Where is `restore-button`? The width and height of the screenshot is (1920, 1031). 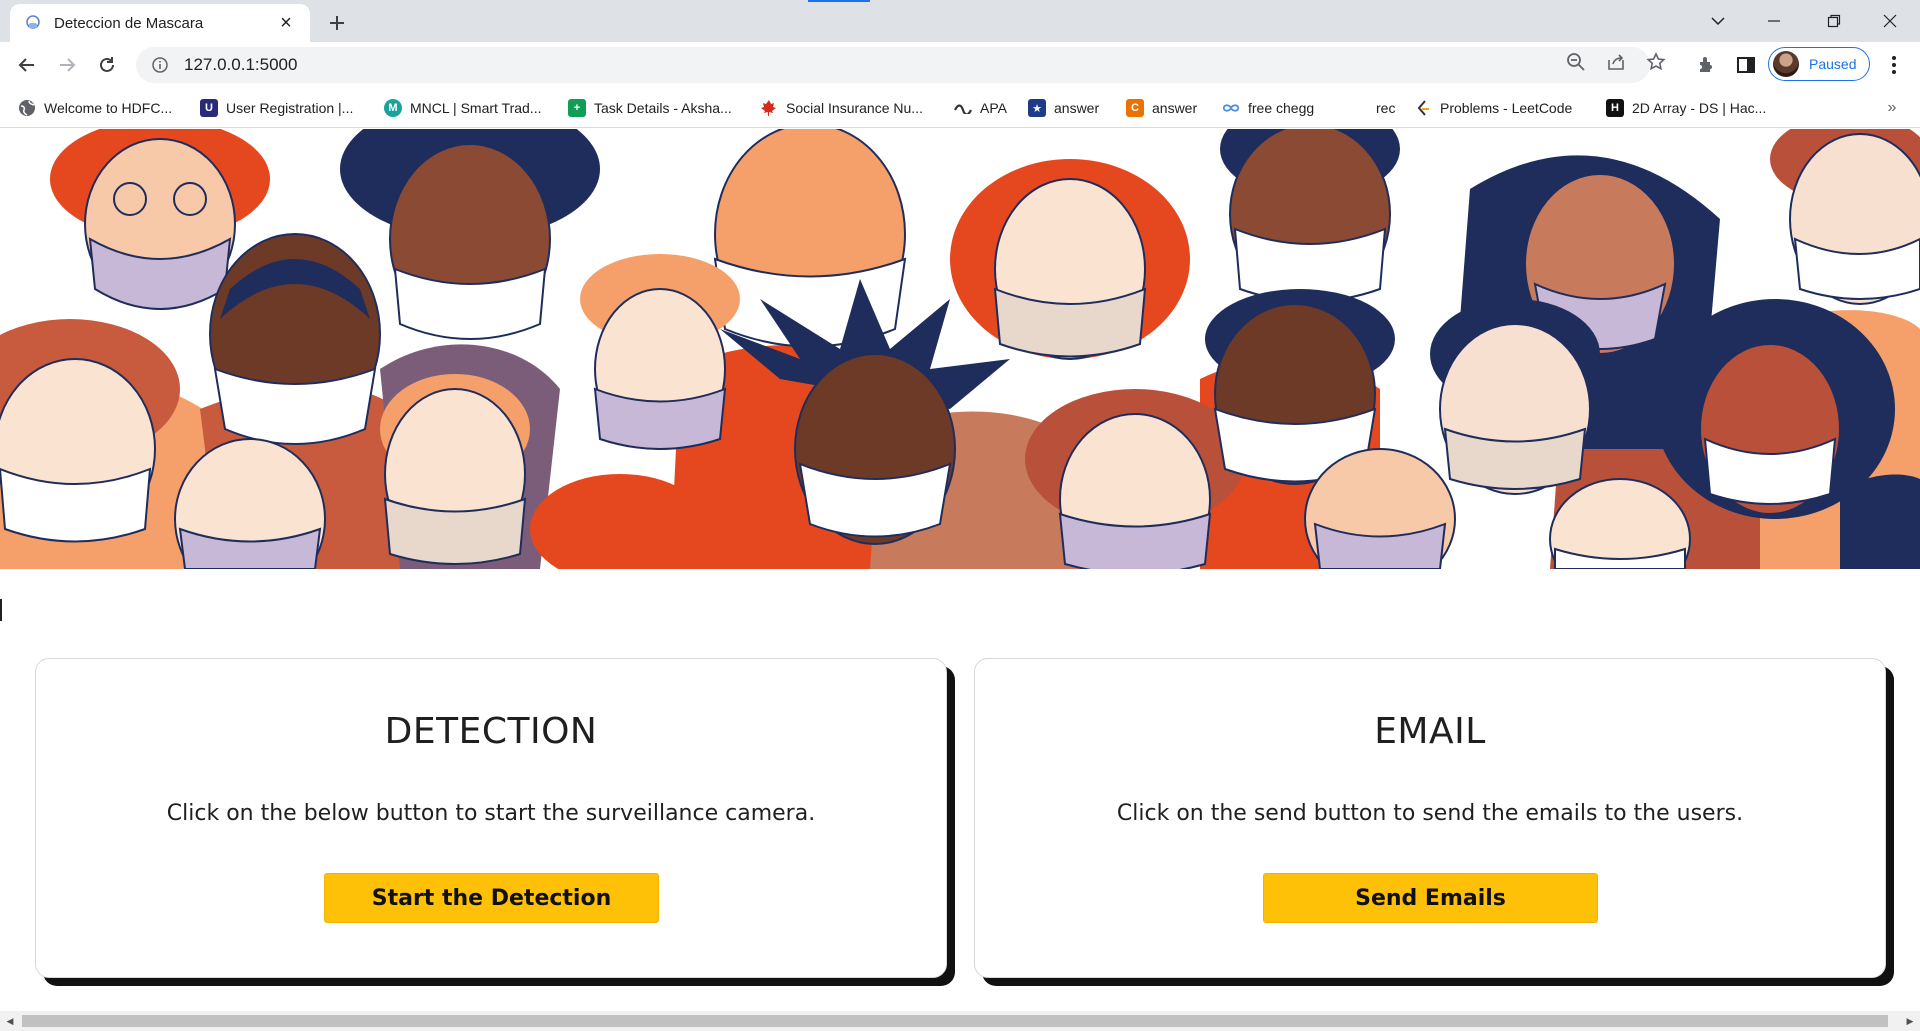 restore-button is located at coordinates (1834, 21).